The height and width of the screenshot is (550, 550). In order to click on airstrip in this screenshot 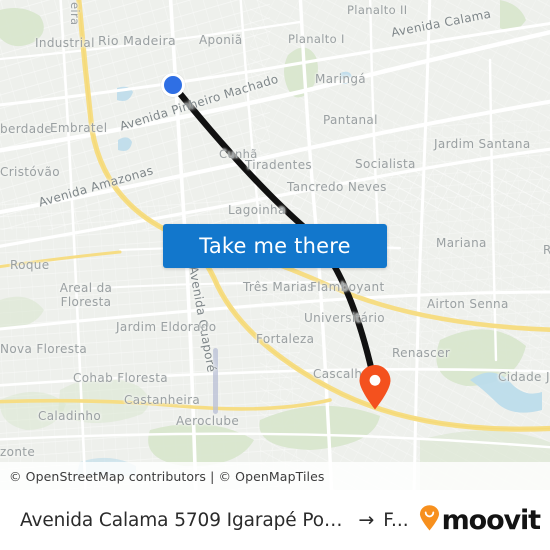, I will do `click(215, 381)`.